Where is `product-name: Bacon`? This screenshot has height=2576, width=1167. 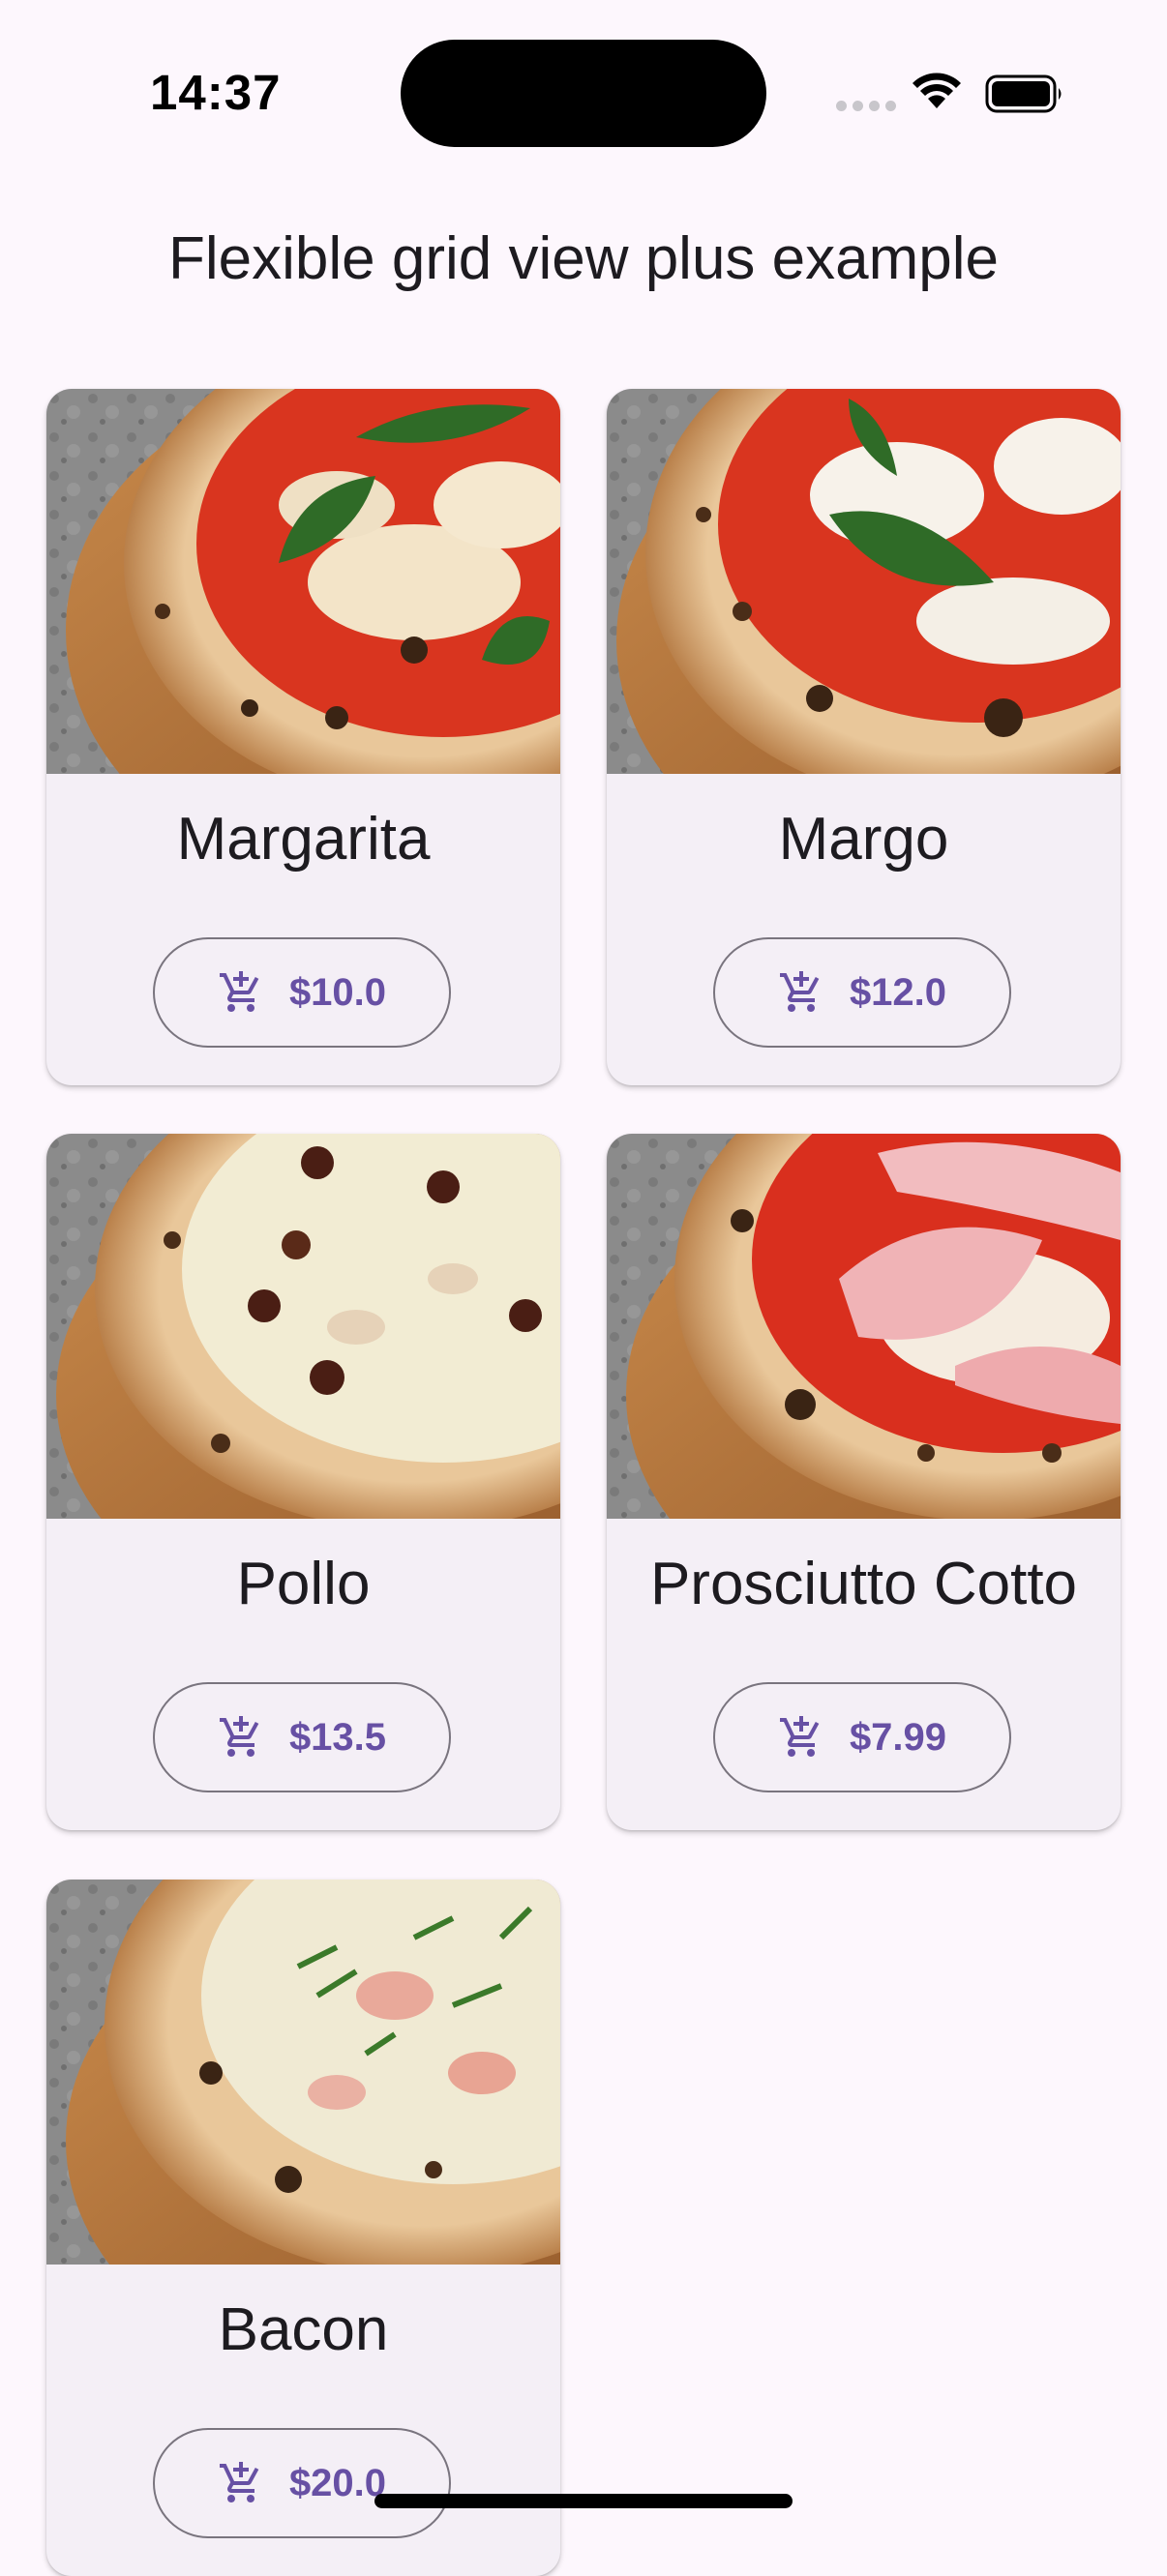
product-name: Bacon is located at coordinates (303, 2329).